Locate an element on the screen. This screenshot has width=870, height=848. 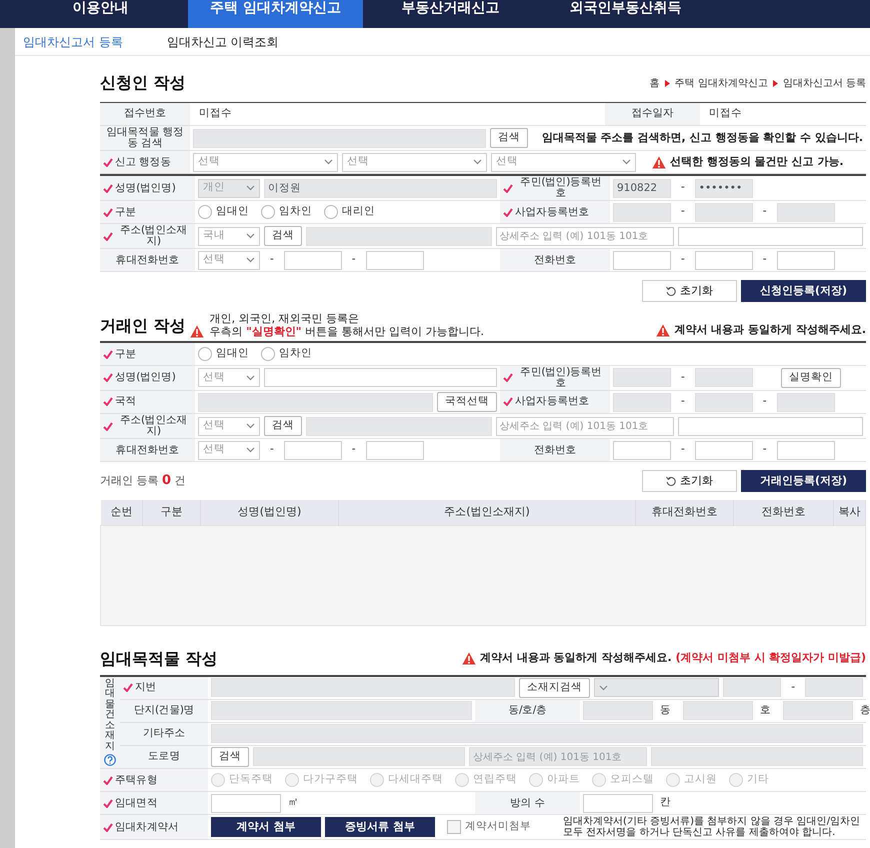
search-button: 실명확인 is located at coordinates (810, 378).